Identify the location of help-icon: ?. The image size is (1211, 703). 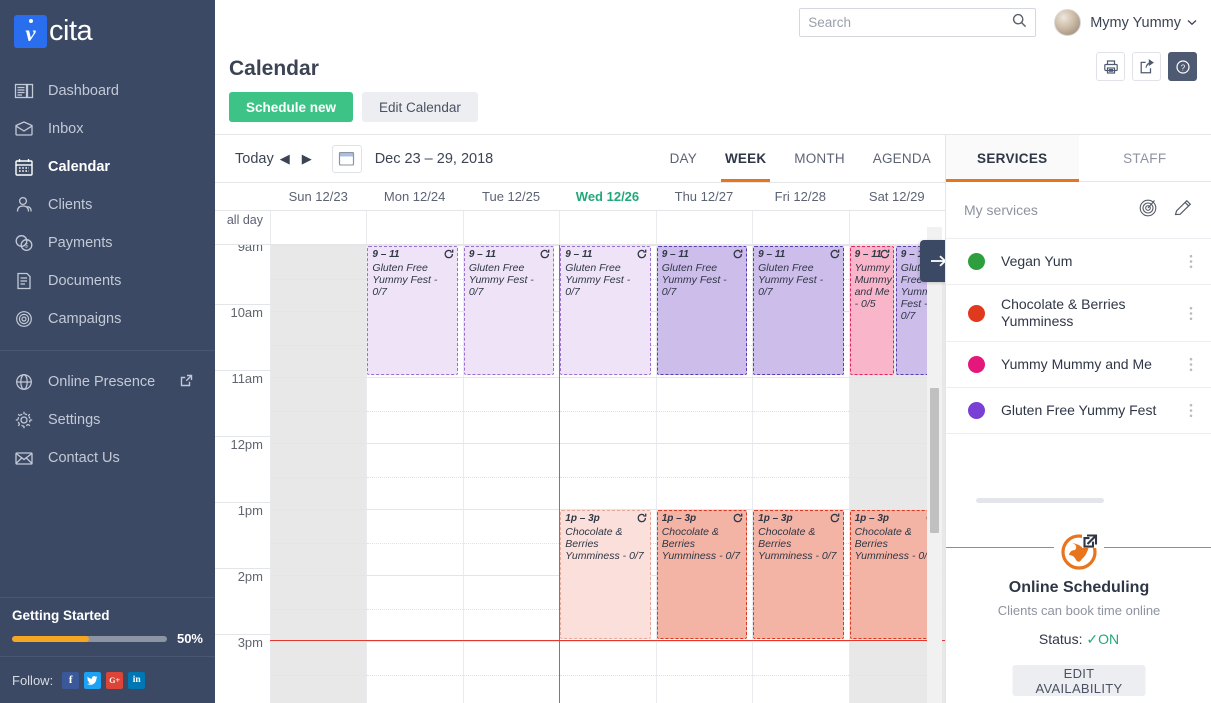
(1182, 66).